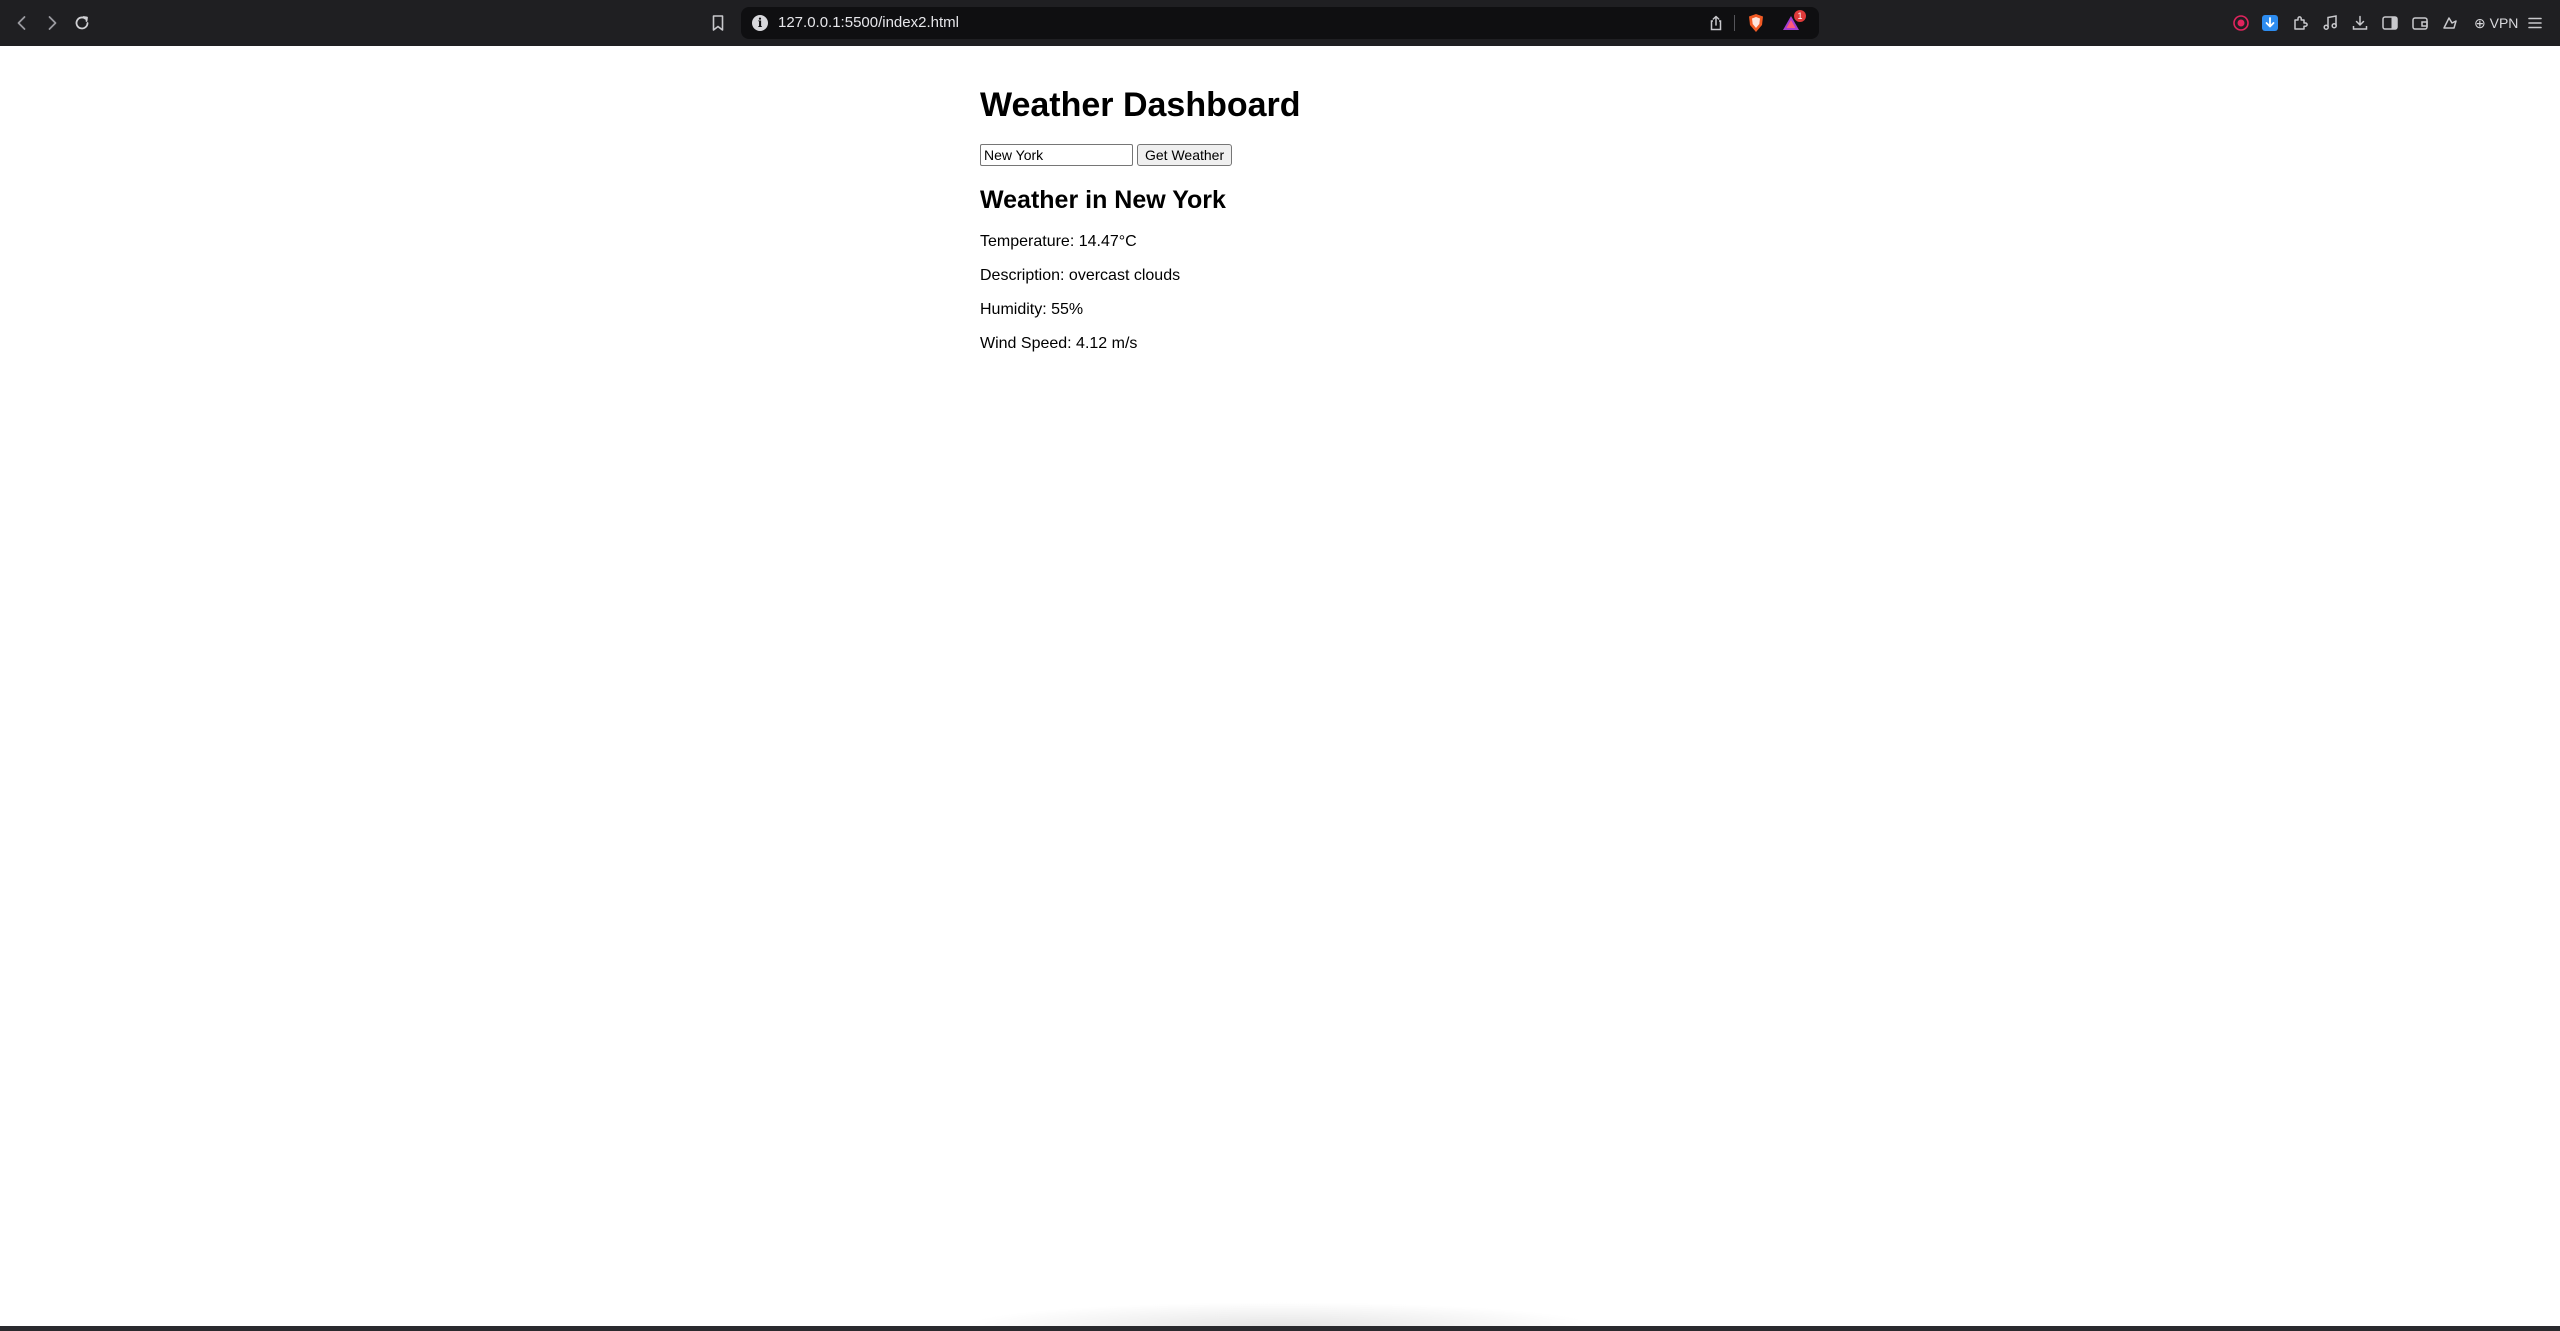 This screenshot has height=1331, width=2560. Describe the element at coordinates (868, 23) in the screenshot. I see `url-text: 127.0.0.1:5500/index2.html` at that location.